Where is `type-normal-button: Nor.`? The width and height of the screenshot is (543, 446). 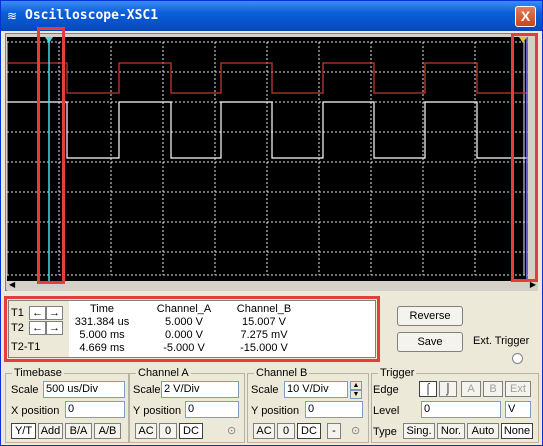 type-normal-button: Nor. is located at coordinates (451, 431).